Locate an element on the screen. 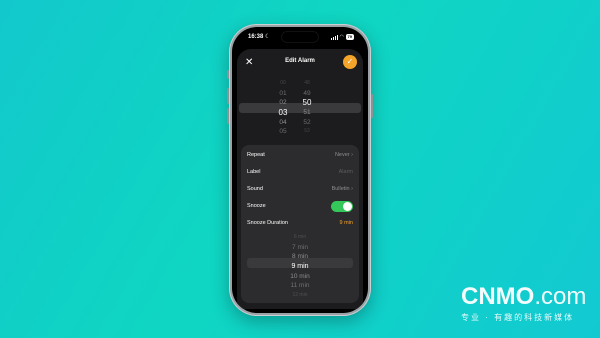  repeat-value: Never › is located at coordinates (344, 155).